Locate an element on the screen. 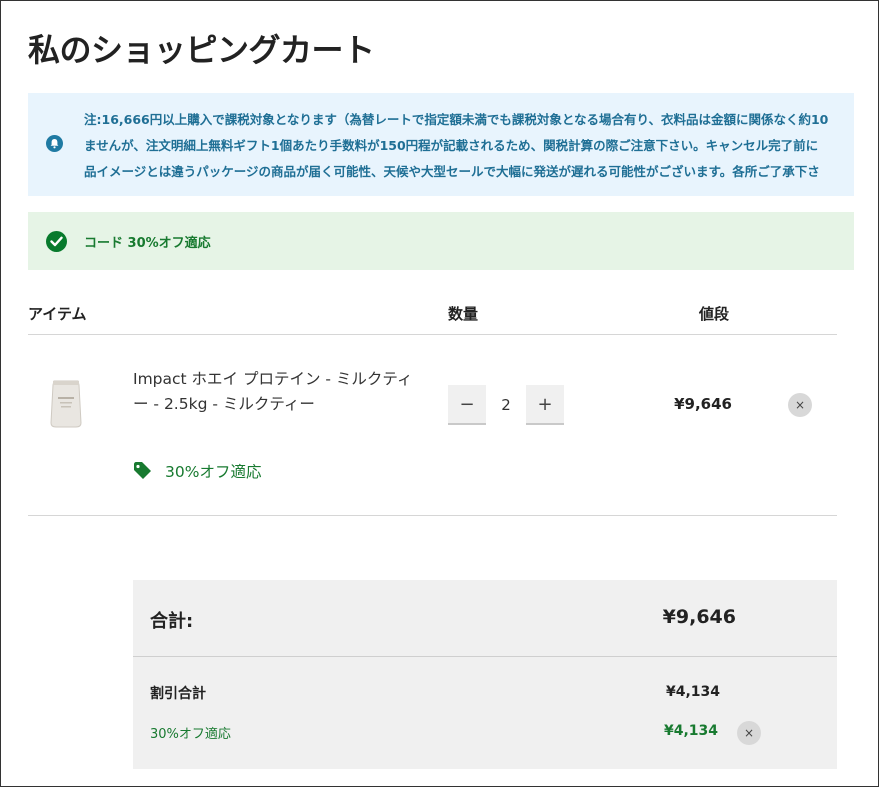 The height and width of the screenshot is (787, 879). code-applied-message: コード 30%オフ適応 is located at coordinates (147, 243).